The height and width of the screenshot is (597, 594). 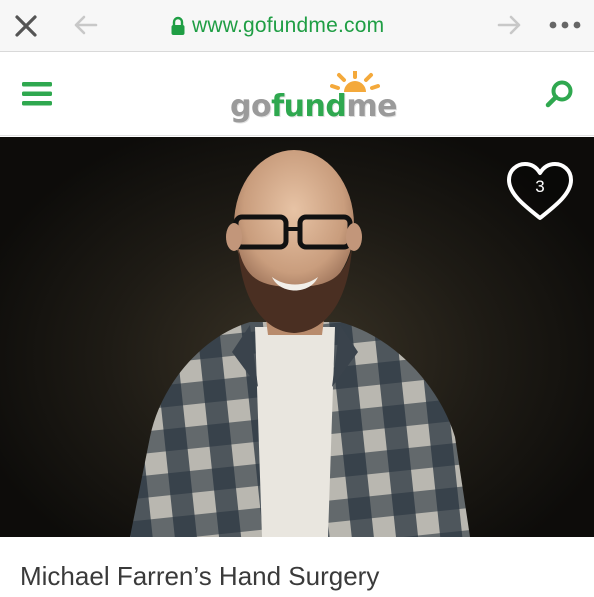 I want to click on gofundme-logo: gofundme, so click(x=313, y=97).